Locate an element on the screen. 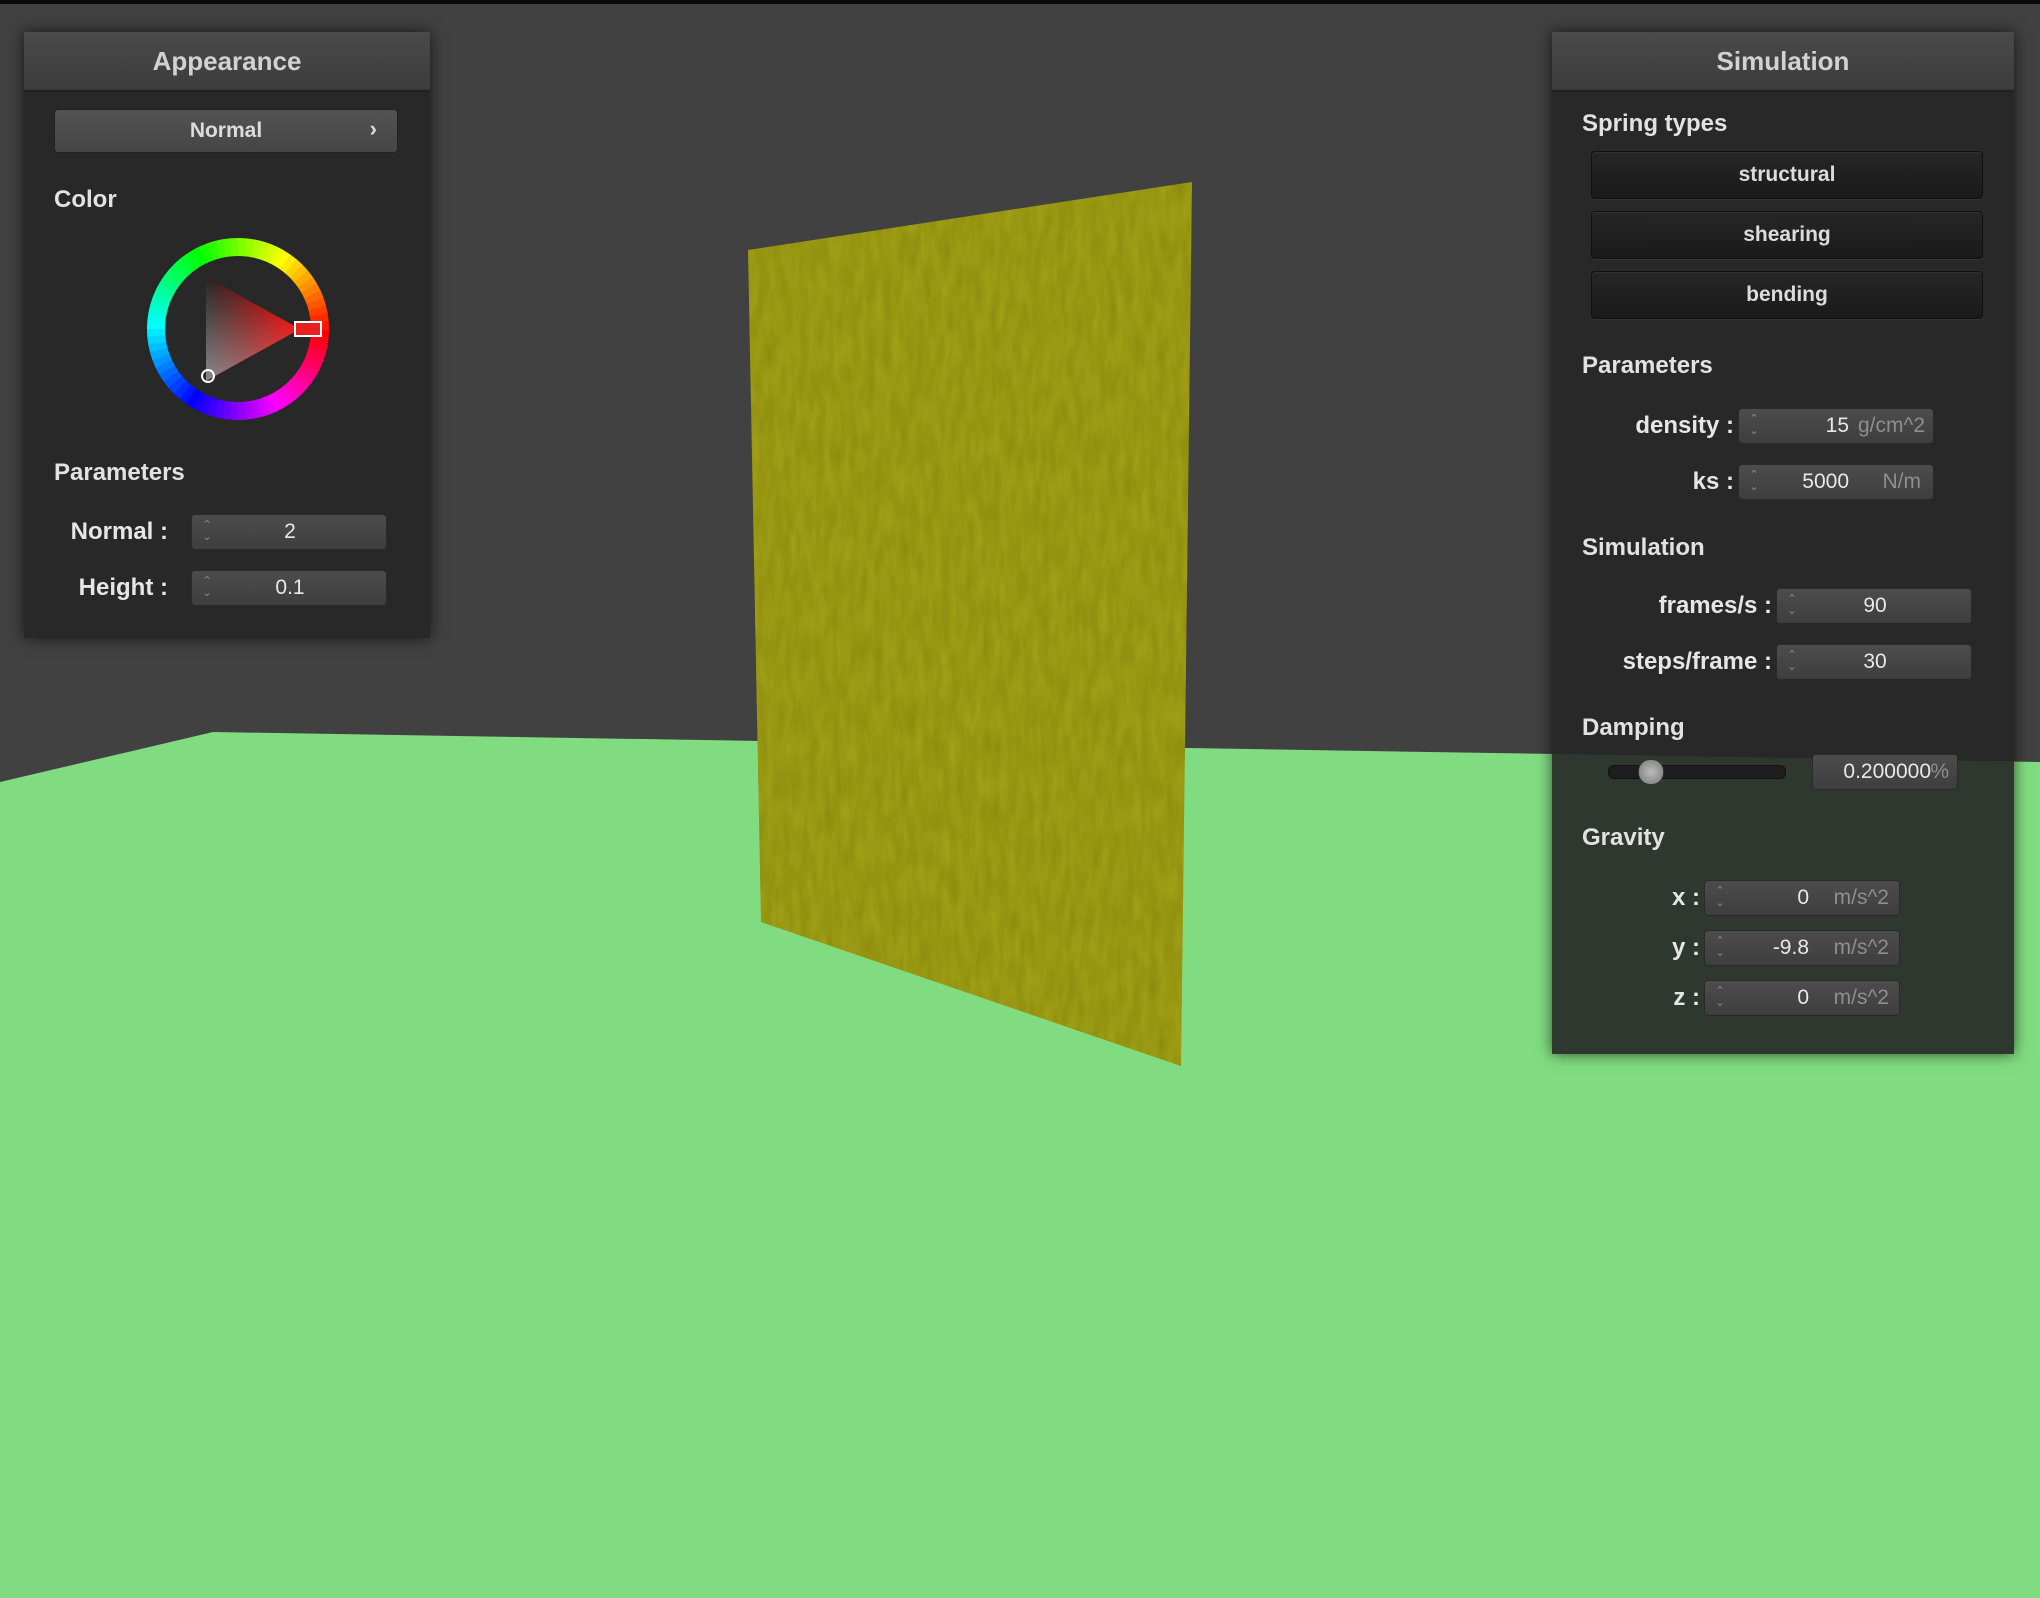 The height and width of the screenshot is (1598, 2040). color-wheel is located at coordinates (238, 329).